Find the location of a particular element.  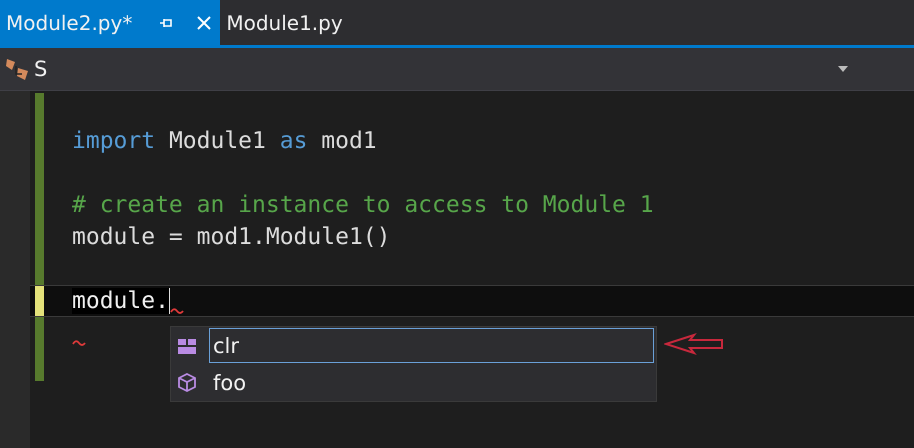

pointer-arrow is located at coordinates (694, 344).